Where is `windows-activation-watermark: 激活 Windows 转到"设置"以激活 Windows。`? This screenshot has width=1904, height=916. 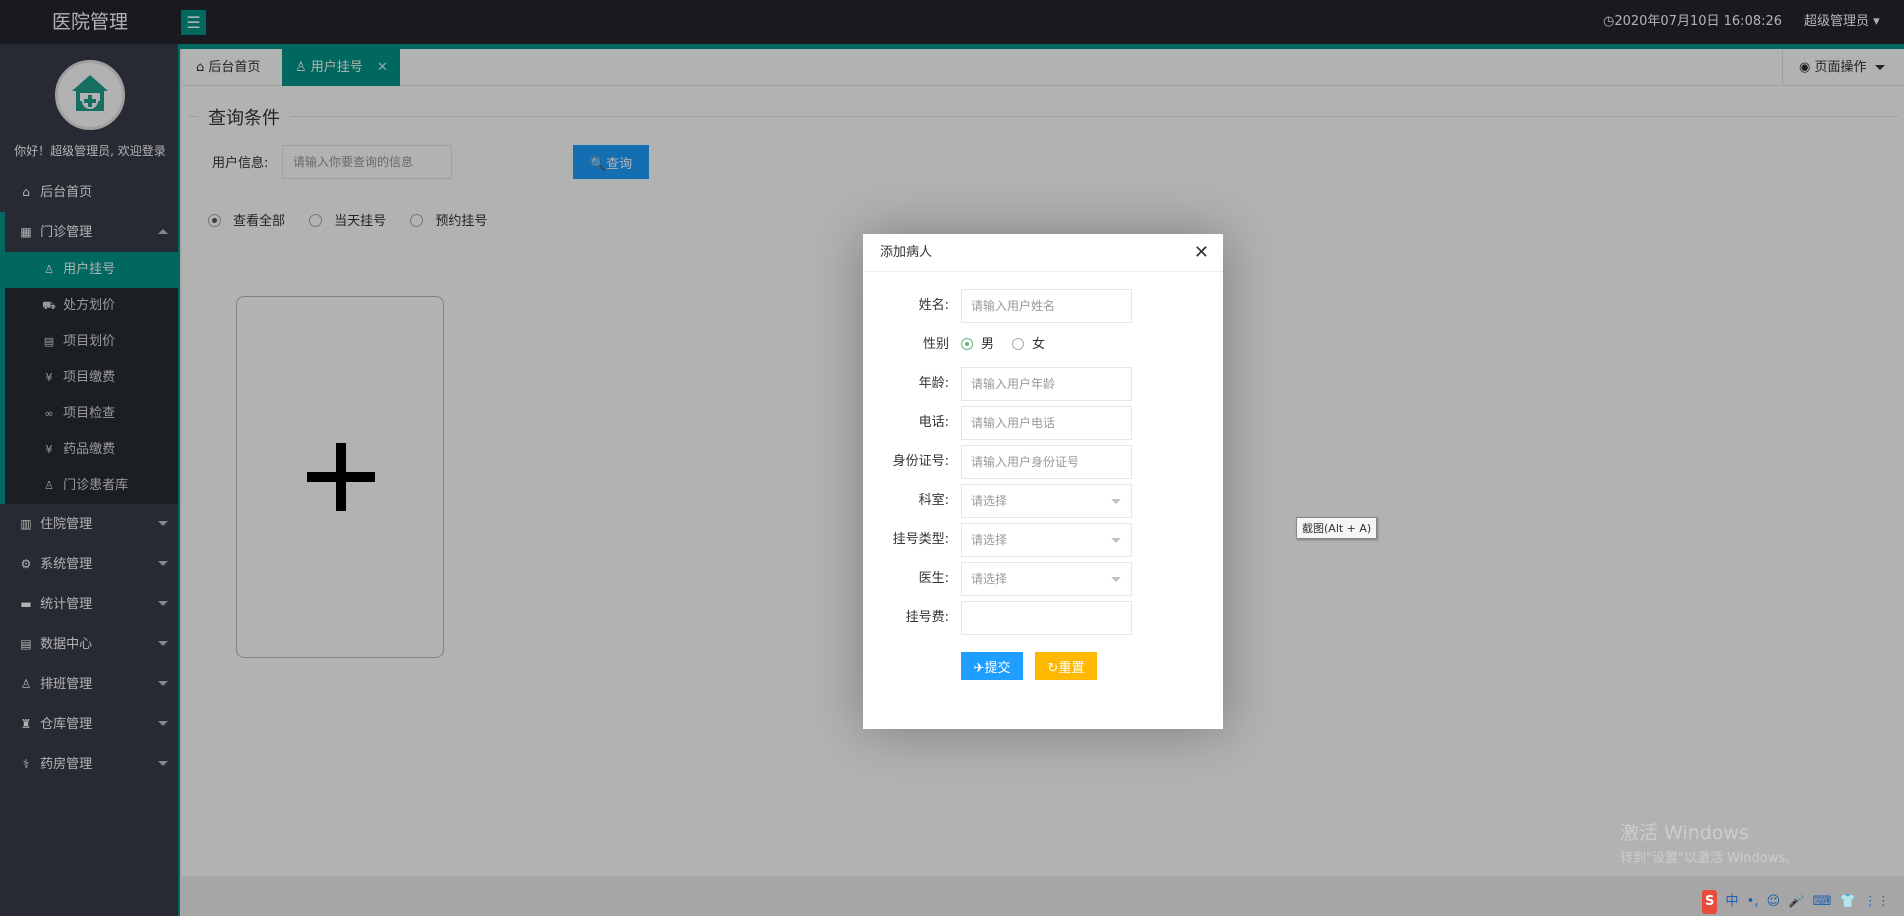
windows-activation-watermark: 激活 Windows 转到"设置"以激活 Windows。 is located at coordinates (1709, 842).